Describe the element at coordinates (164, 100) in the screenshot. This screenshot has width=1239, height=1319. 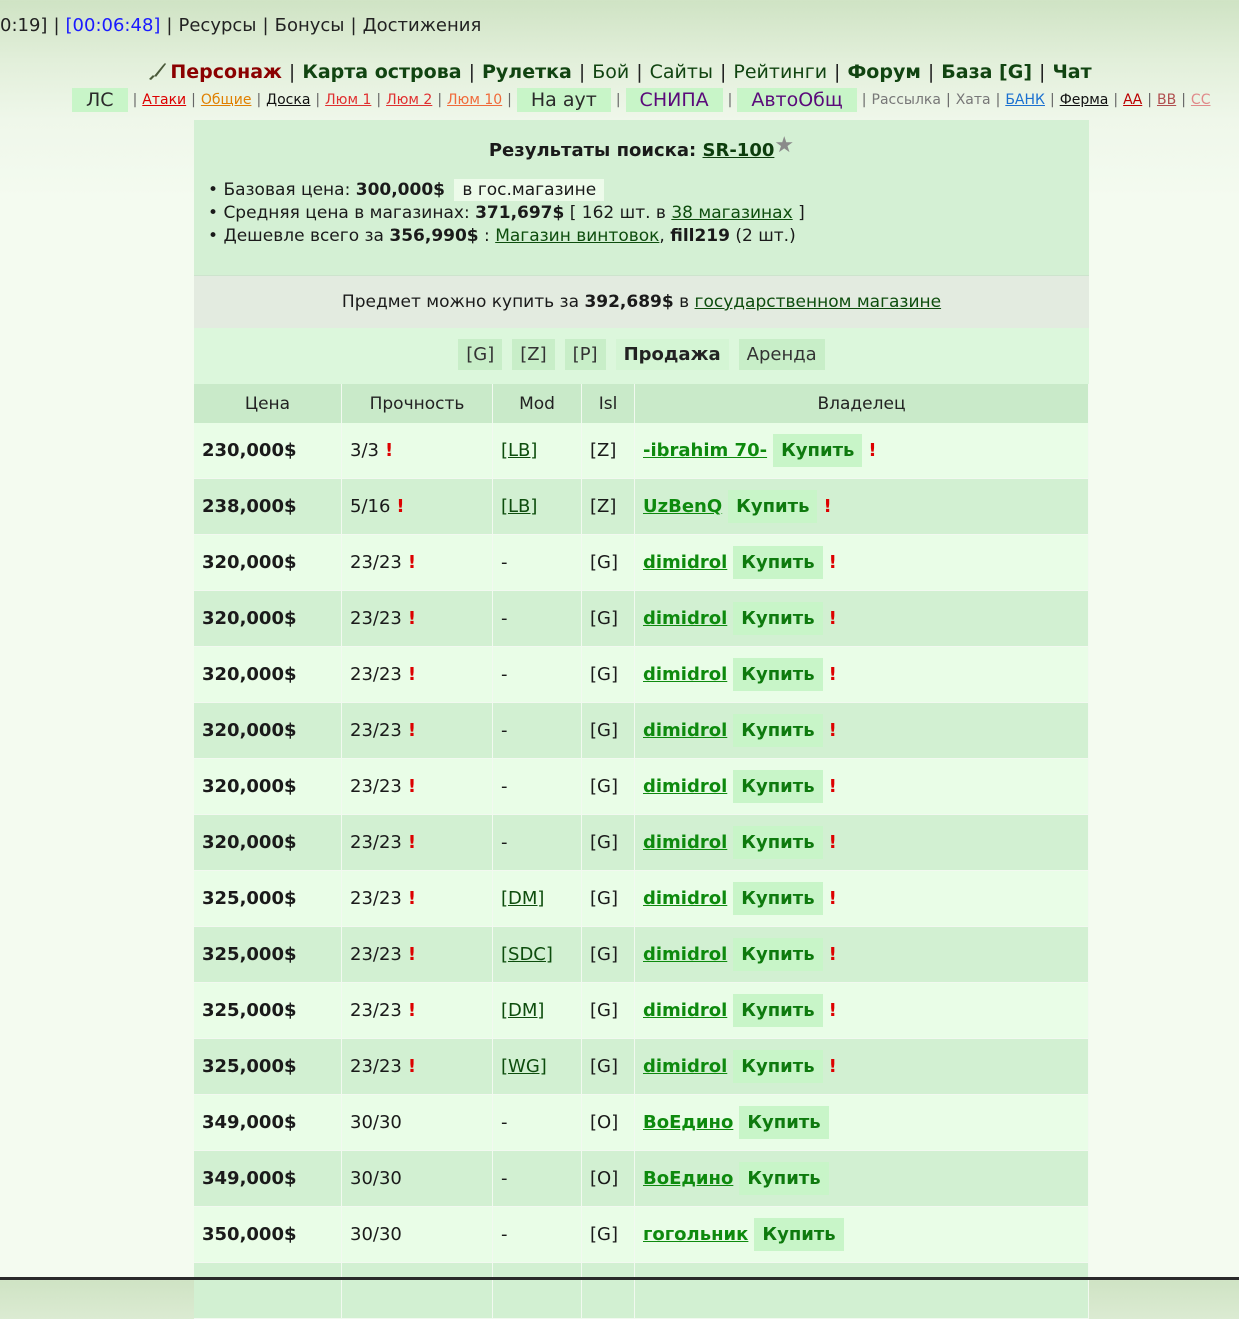
I see `nav-attacks: Атаки` at that location.